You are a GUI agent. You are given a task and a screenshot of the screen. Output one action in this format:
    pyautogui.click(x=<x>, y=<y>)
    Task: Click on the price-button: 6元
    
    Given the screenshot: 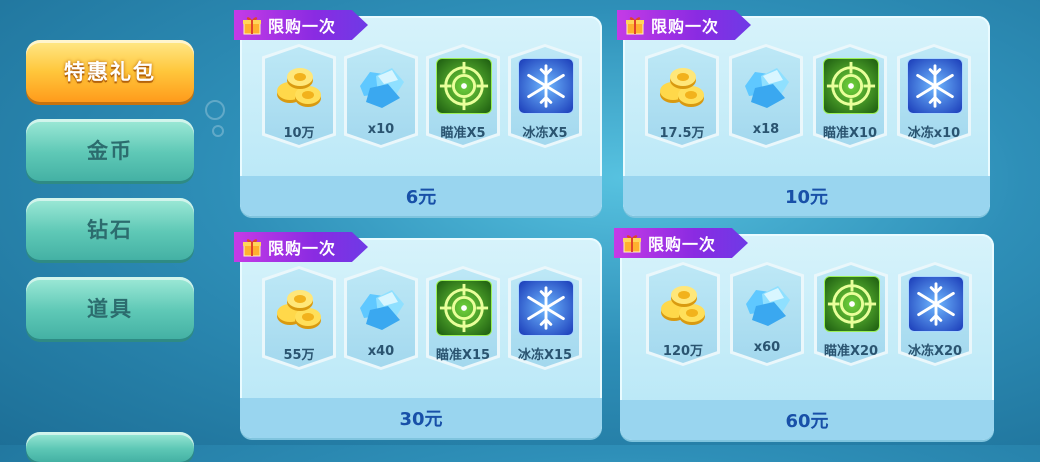 What is the action you would take?
    pyautogui.click(x=421, y=196)
    